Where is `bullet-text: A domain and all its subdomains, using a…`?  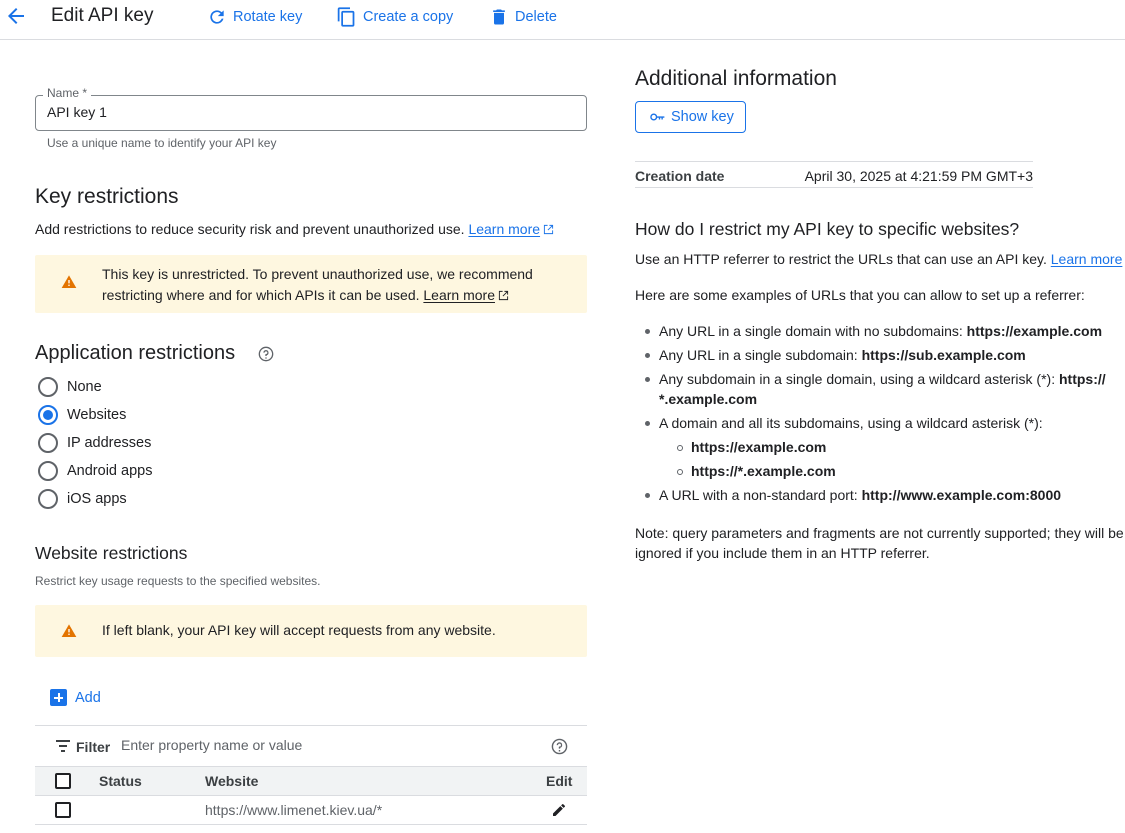
bullet-text: A domain and all its subdomains, using a… is located at coordinates (851, 423).